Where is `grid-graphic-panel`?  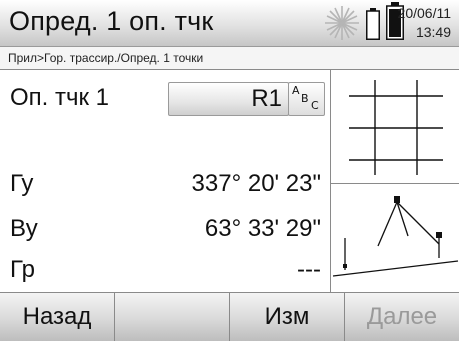
grid-graphic-panel is located at coordinates (394, 127).